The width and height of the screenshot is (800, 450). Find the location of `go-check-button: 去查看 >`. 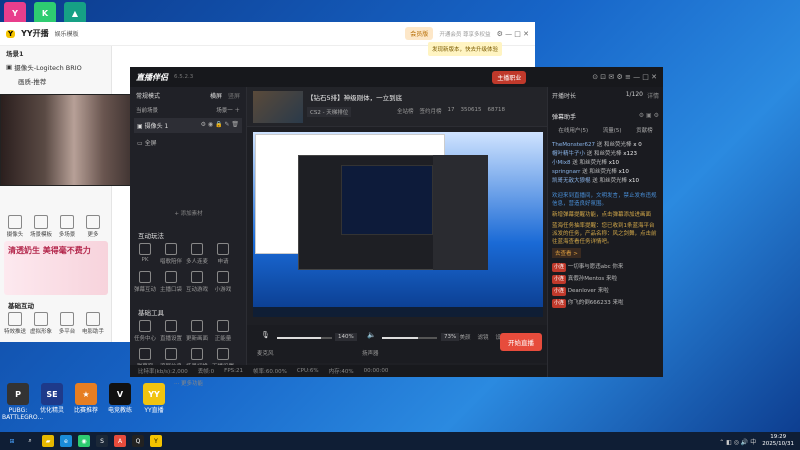

go-check-button: 去查看 > is located at coordinates (566, 253).